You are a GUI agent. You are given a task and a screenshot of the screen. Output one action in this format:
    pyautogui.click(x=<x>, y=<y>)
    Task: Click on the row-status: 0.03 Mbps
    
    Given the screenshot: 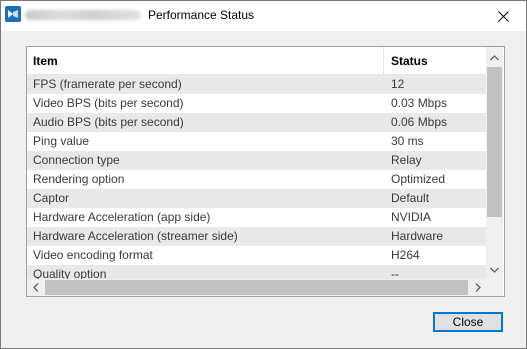 What is the action you would take?
    pyautogui.click(x=419, y=103)
    